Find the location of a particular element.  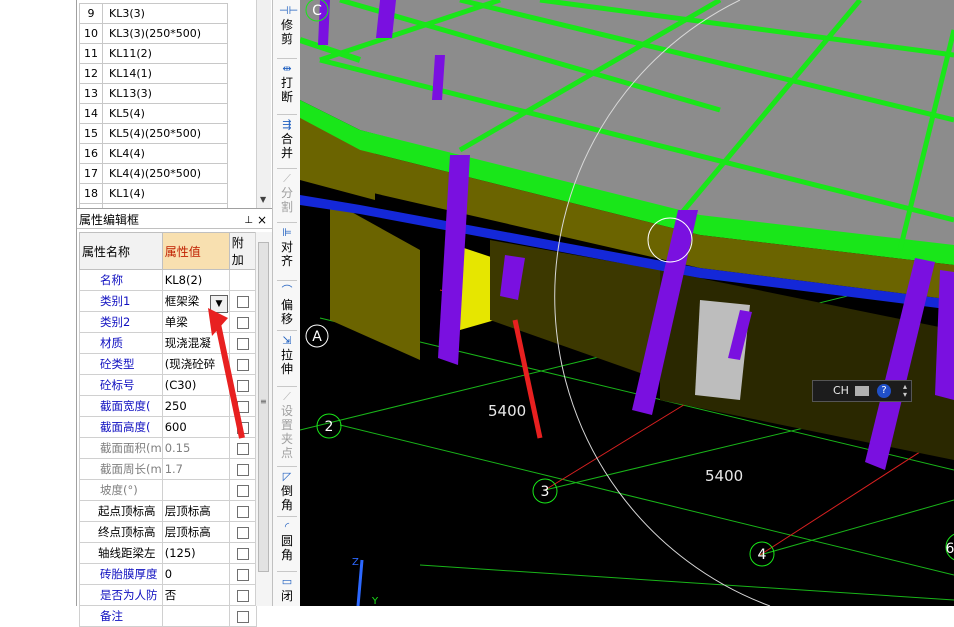

options-icon: ▴ ▾ is located at coordinates (905, 391).